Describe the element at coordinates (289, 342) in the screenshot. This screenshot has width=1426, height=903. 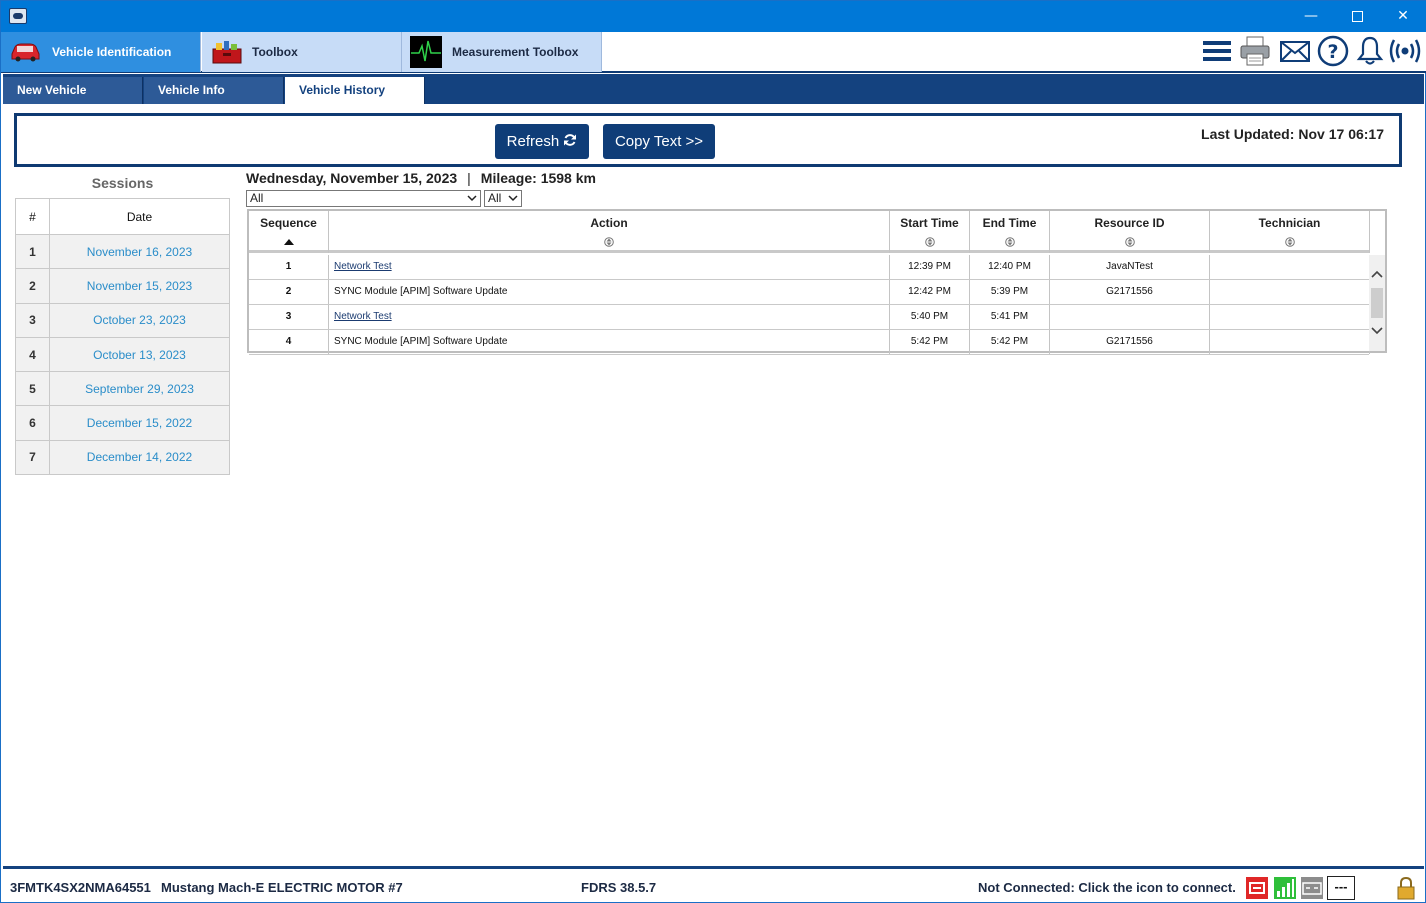
I see `cell-sequence: 4` at that location.